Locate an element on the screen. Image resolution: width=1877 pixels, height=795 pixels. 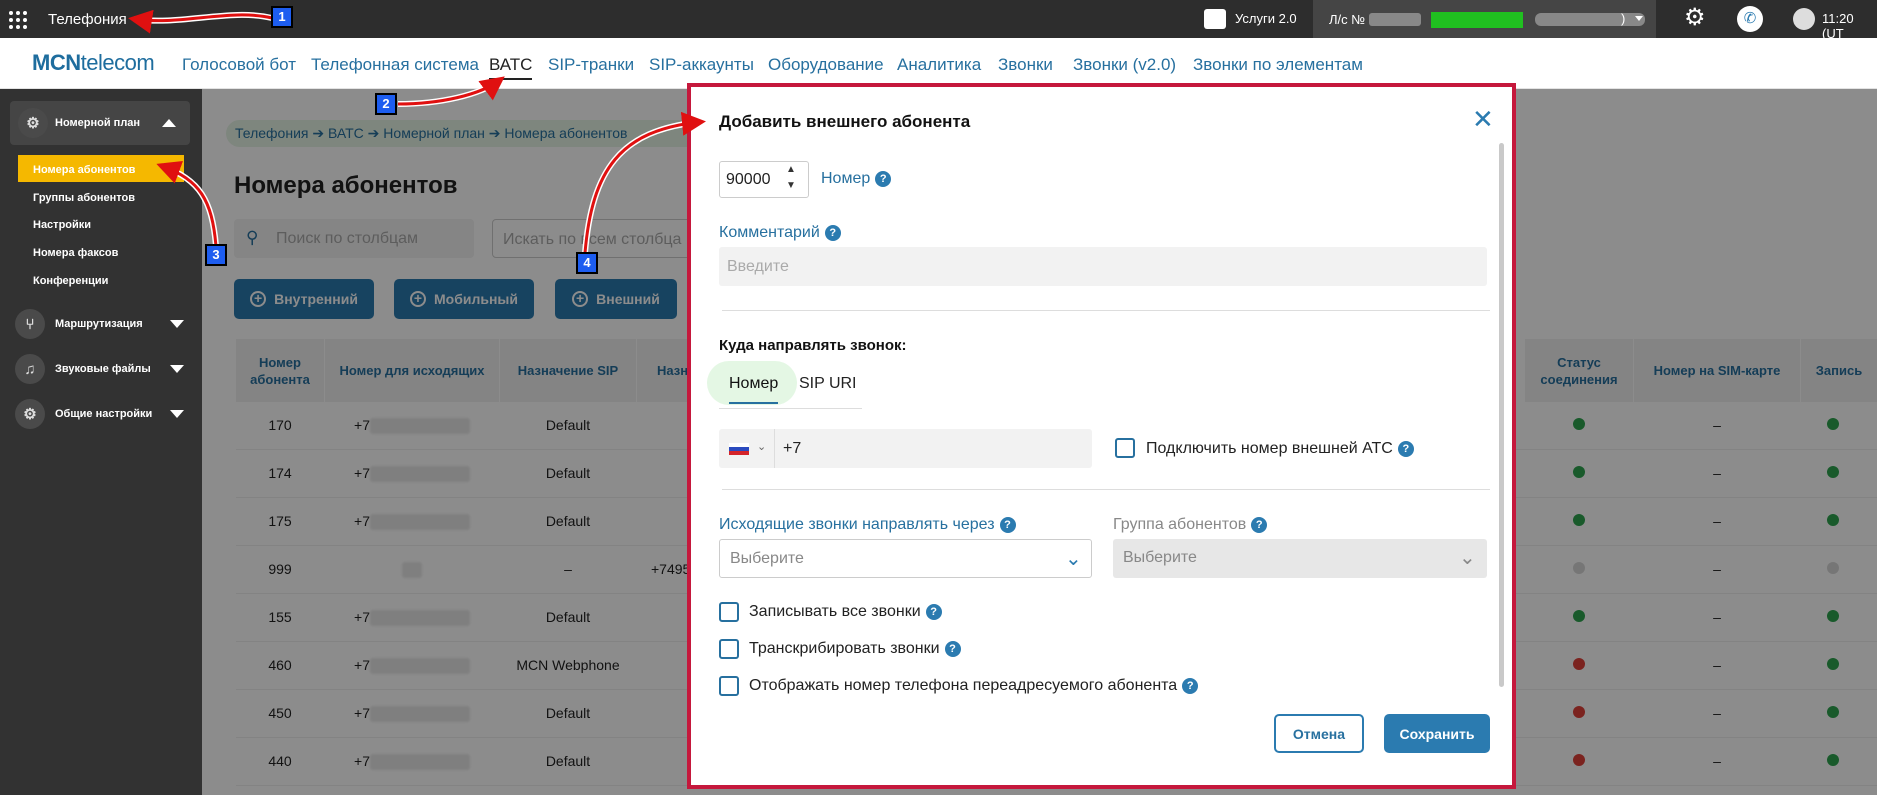
annotation-badge: 1 is located at coordinates (282, 17).